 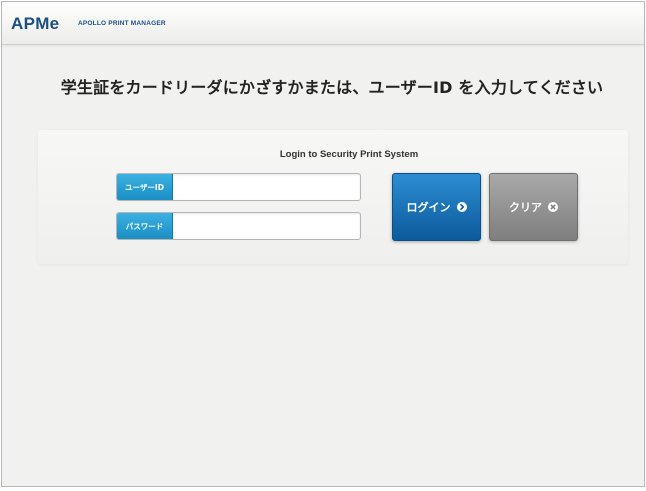 I want to click on login-button-label: ログイン, so click(x=428, y=207).